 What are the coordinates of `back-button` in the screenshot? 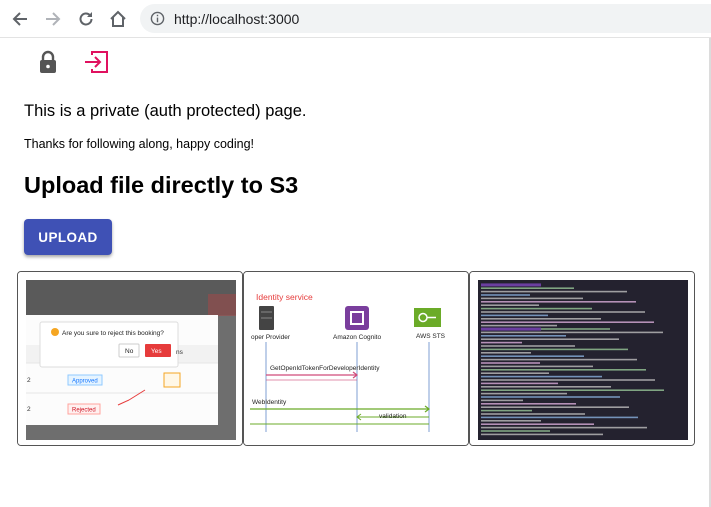 It's located at (20, 19).